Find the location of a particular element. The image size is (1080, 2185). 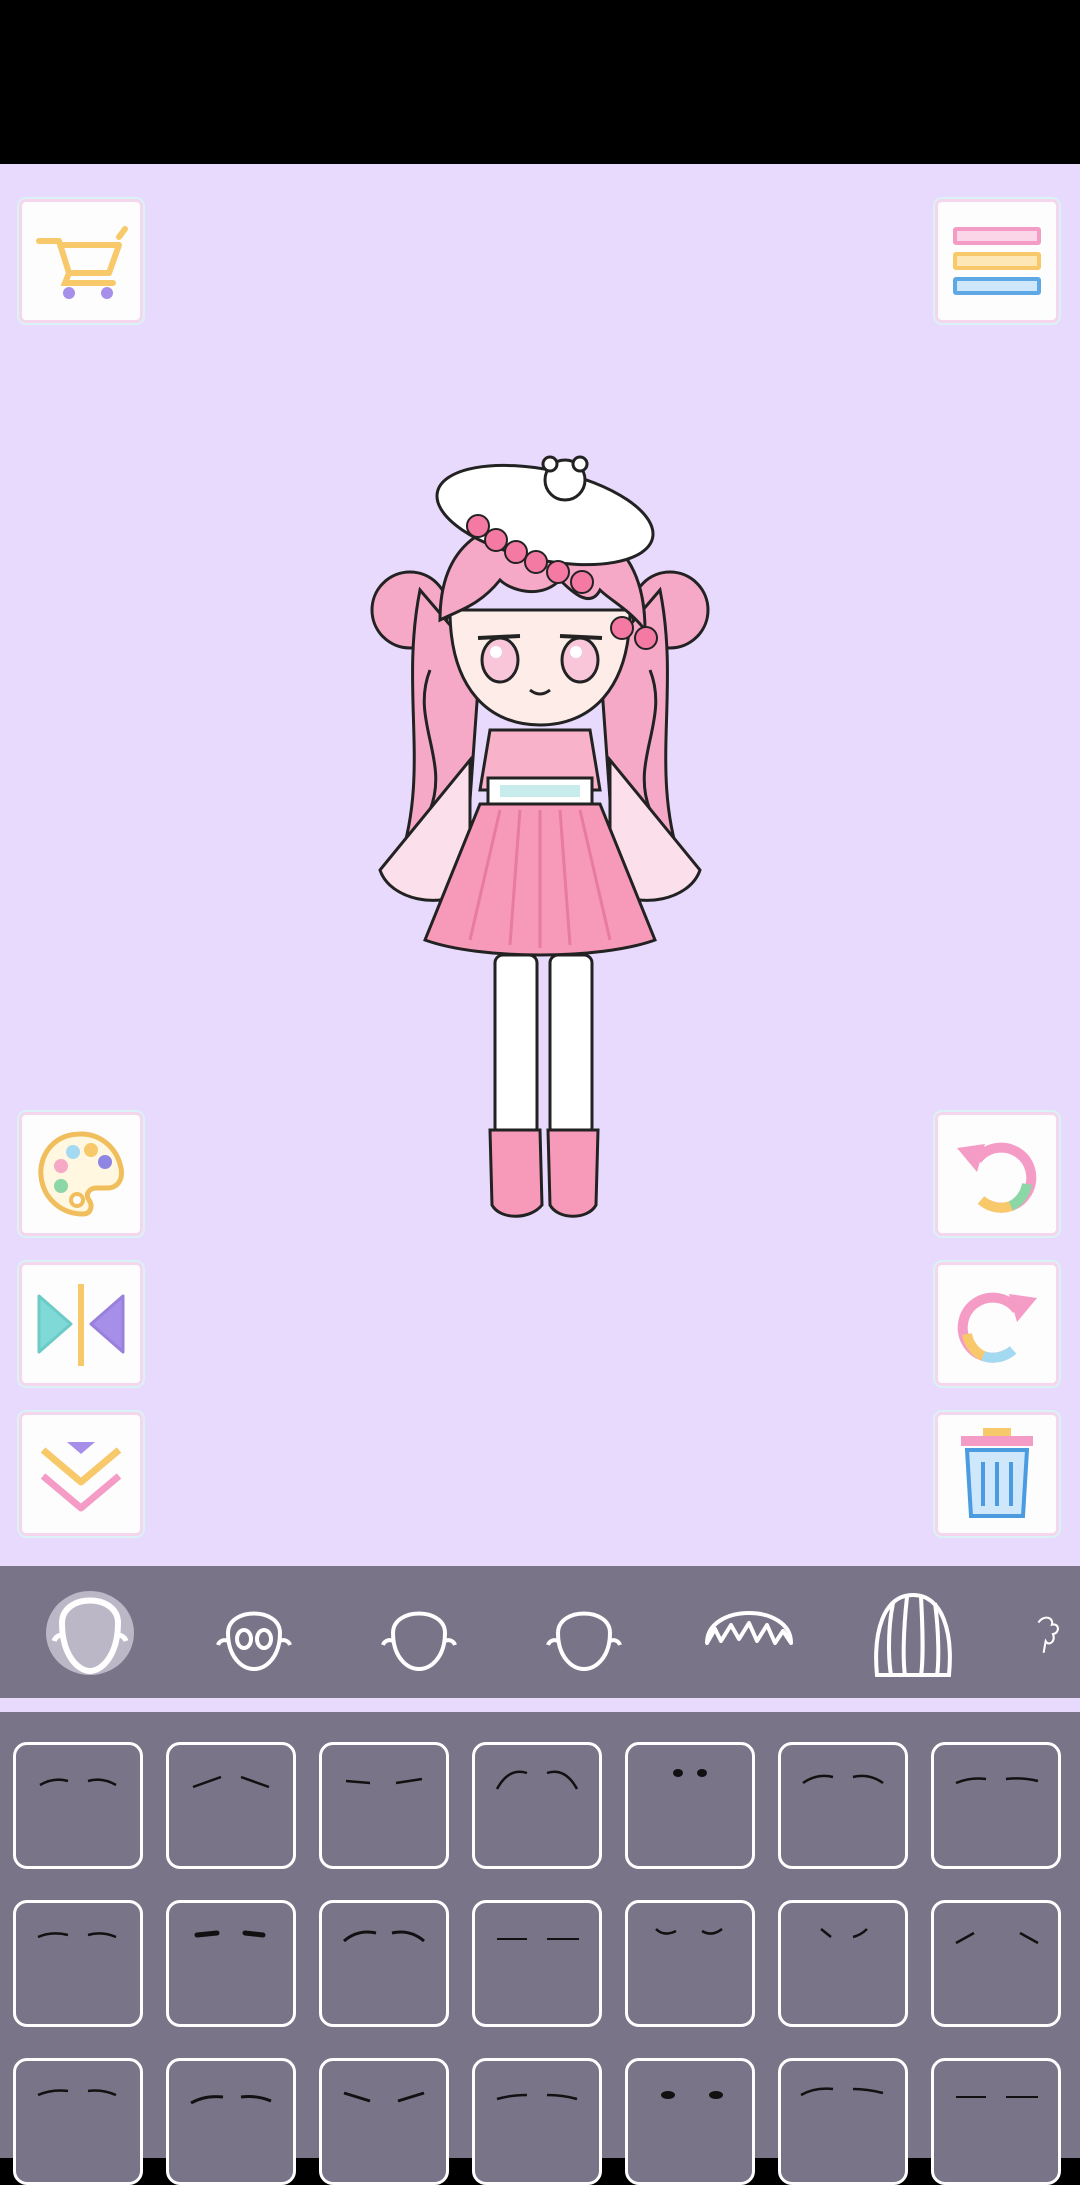

category-eyes is located at coordinates (254, 1633).